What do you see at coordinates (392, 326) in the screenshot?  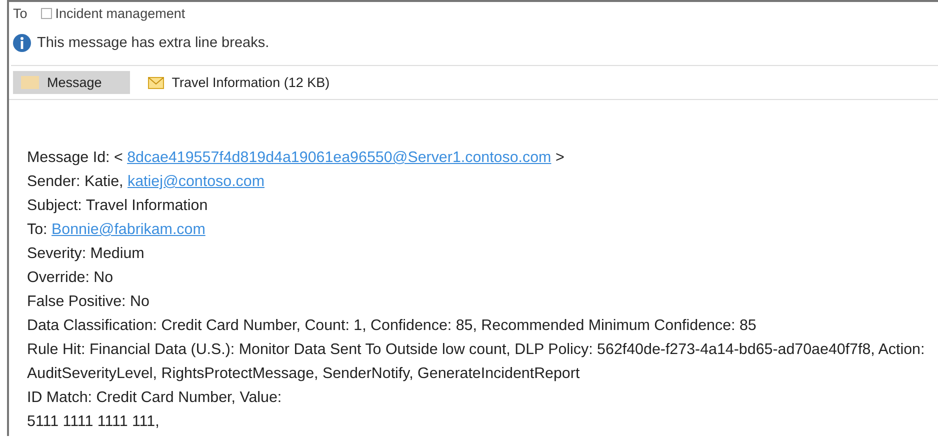 I see `message-line: Data Classification: Credit Card Number, Count: 1, Confidence: 85, Recommended Minimum Confidence: 85` at bounding box center [392, 326].